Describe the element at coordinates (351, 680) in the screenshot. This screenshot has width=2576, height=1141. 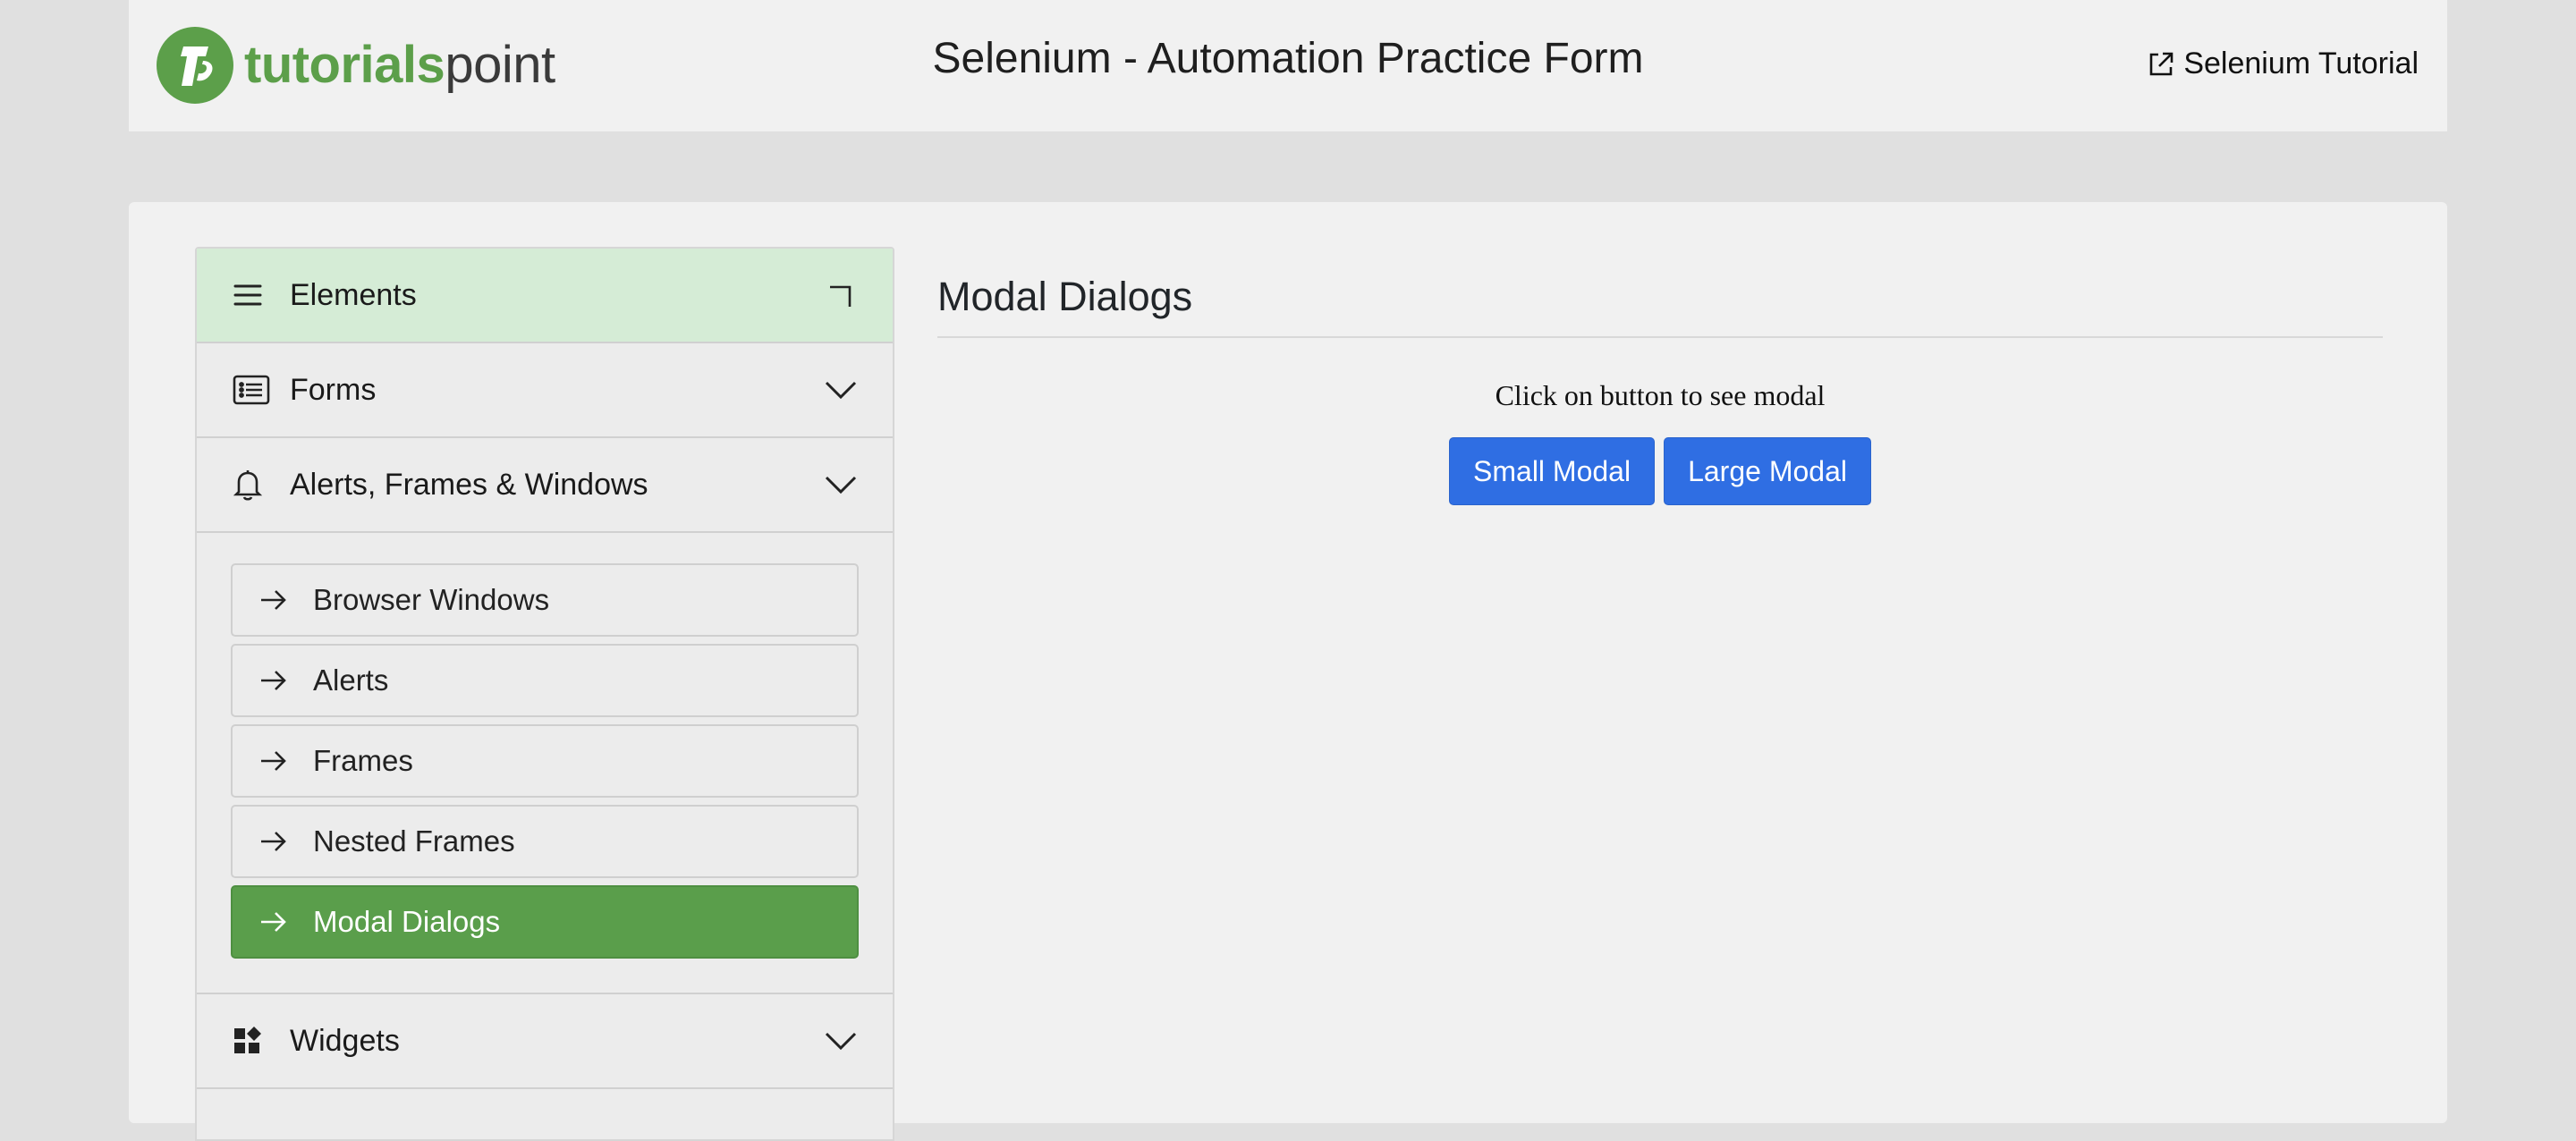
I see `sidebar-item-label: Alerts` at that location.